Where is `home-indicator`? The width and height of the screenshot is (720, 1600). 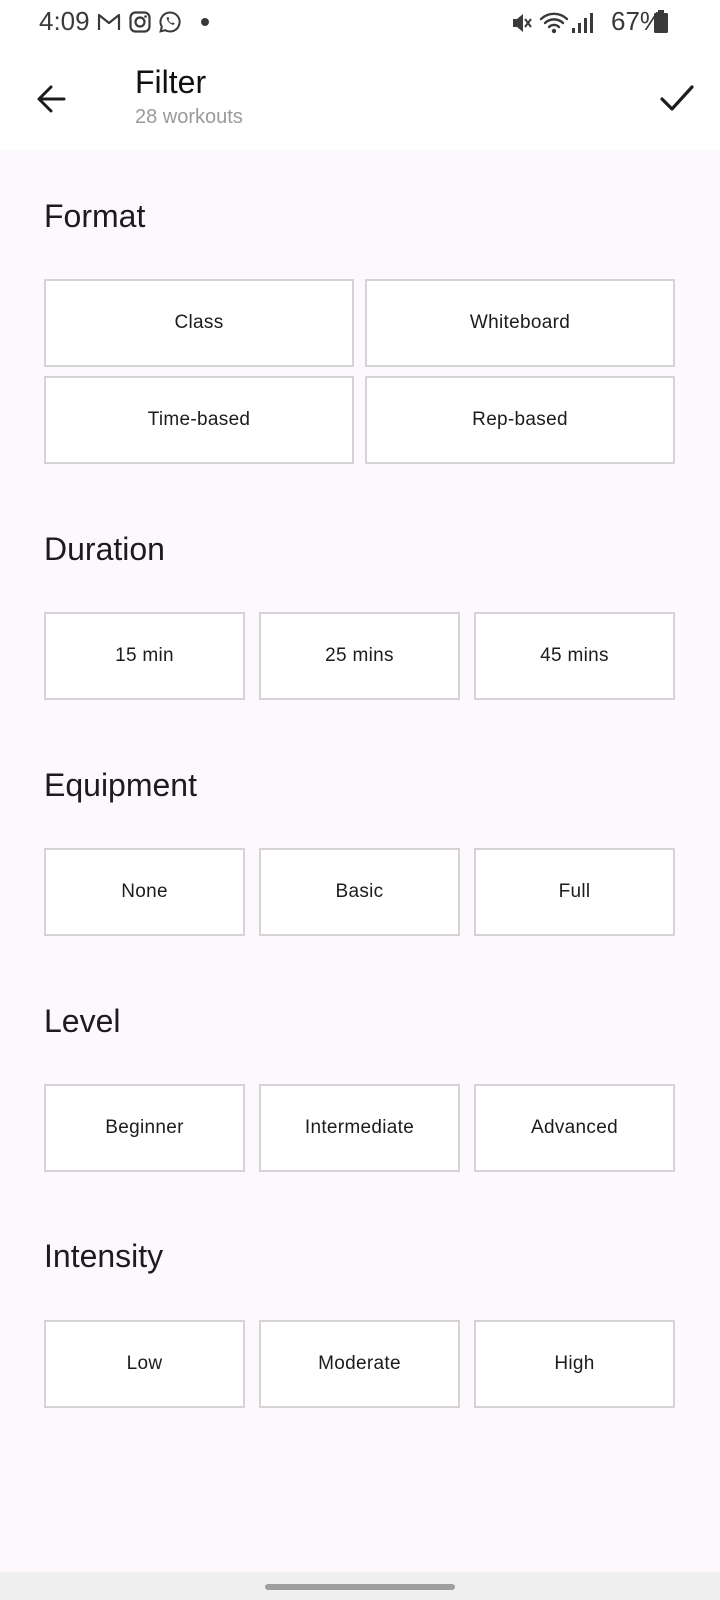
home-indicator is located at coordinates (360, 1587).